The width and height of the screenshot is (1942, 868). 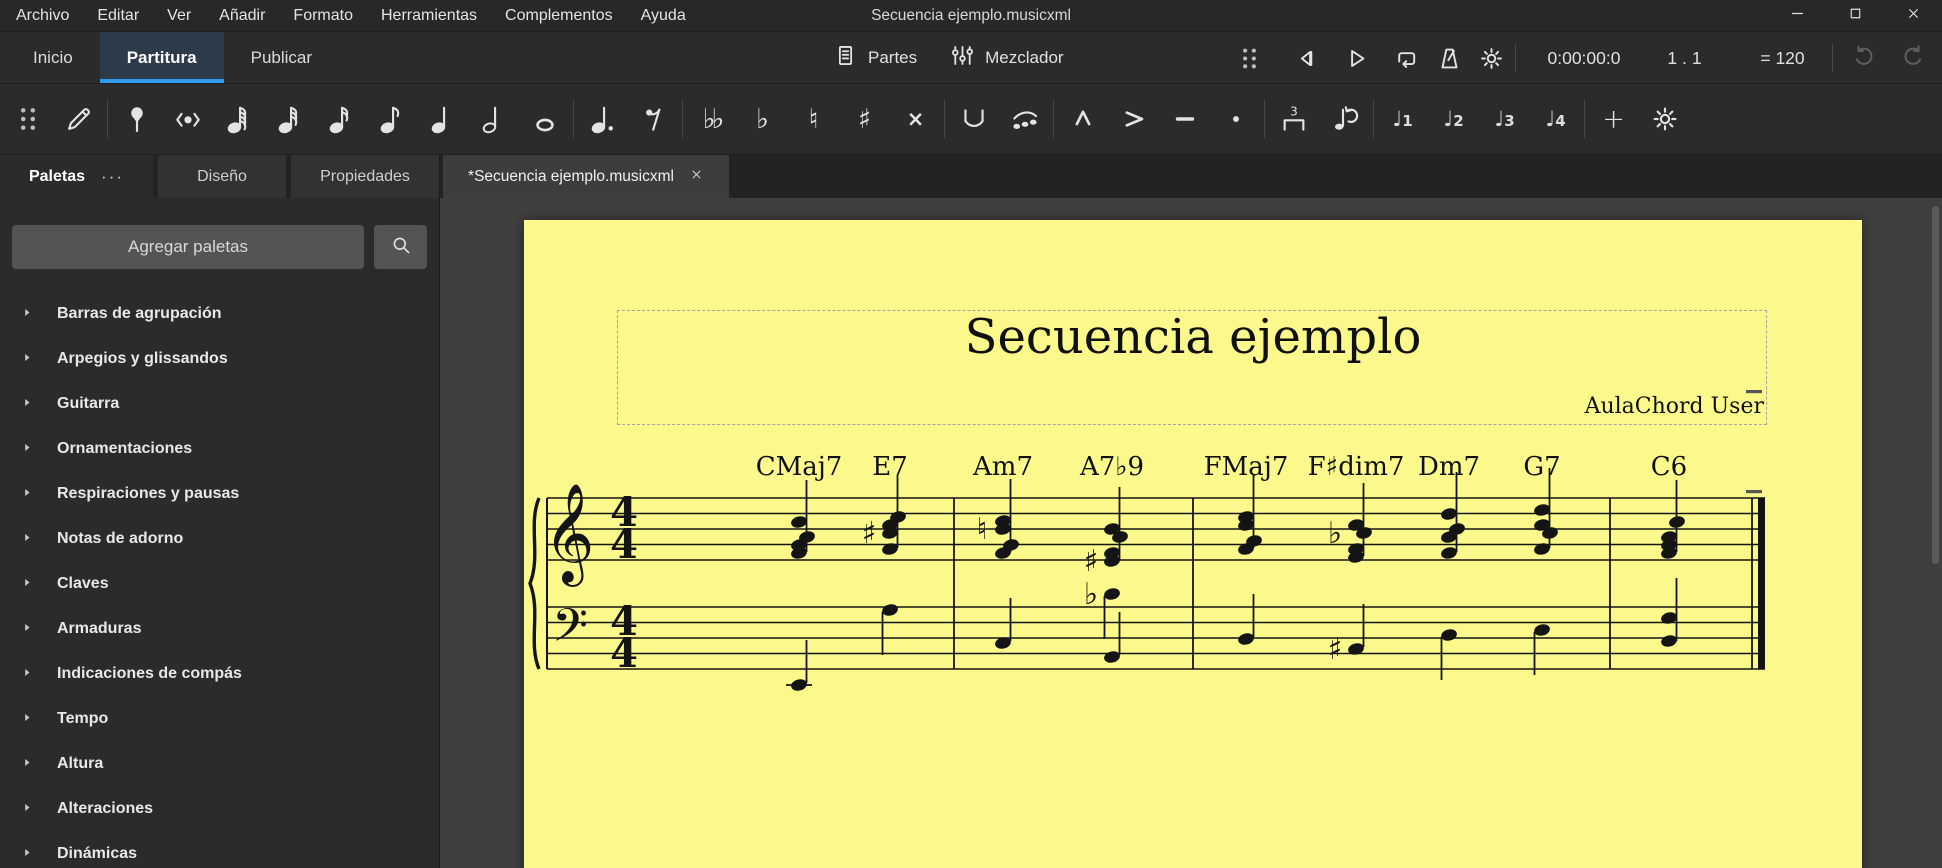 What do you see at coordinates (442, 119) in the screenshot?
I see `note-quarter-button` at bounding box center [442, 119].